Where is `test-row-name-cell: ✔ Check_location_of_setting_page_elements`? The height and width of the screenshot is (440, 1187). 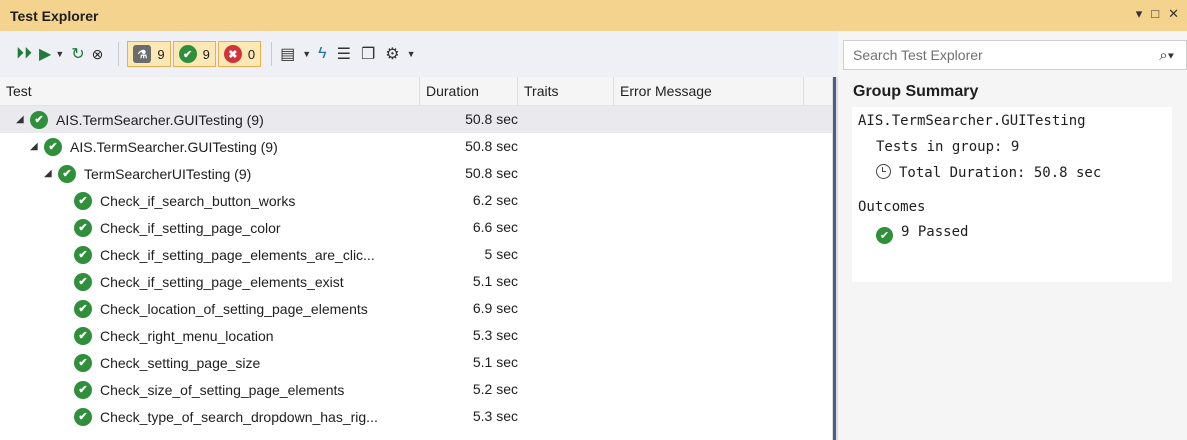
test-row-name-cell: ✔ Check_location_of_setting_page_elements is located at coordinates (221, 308).